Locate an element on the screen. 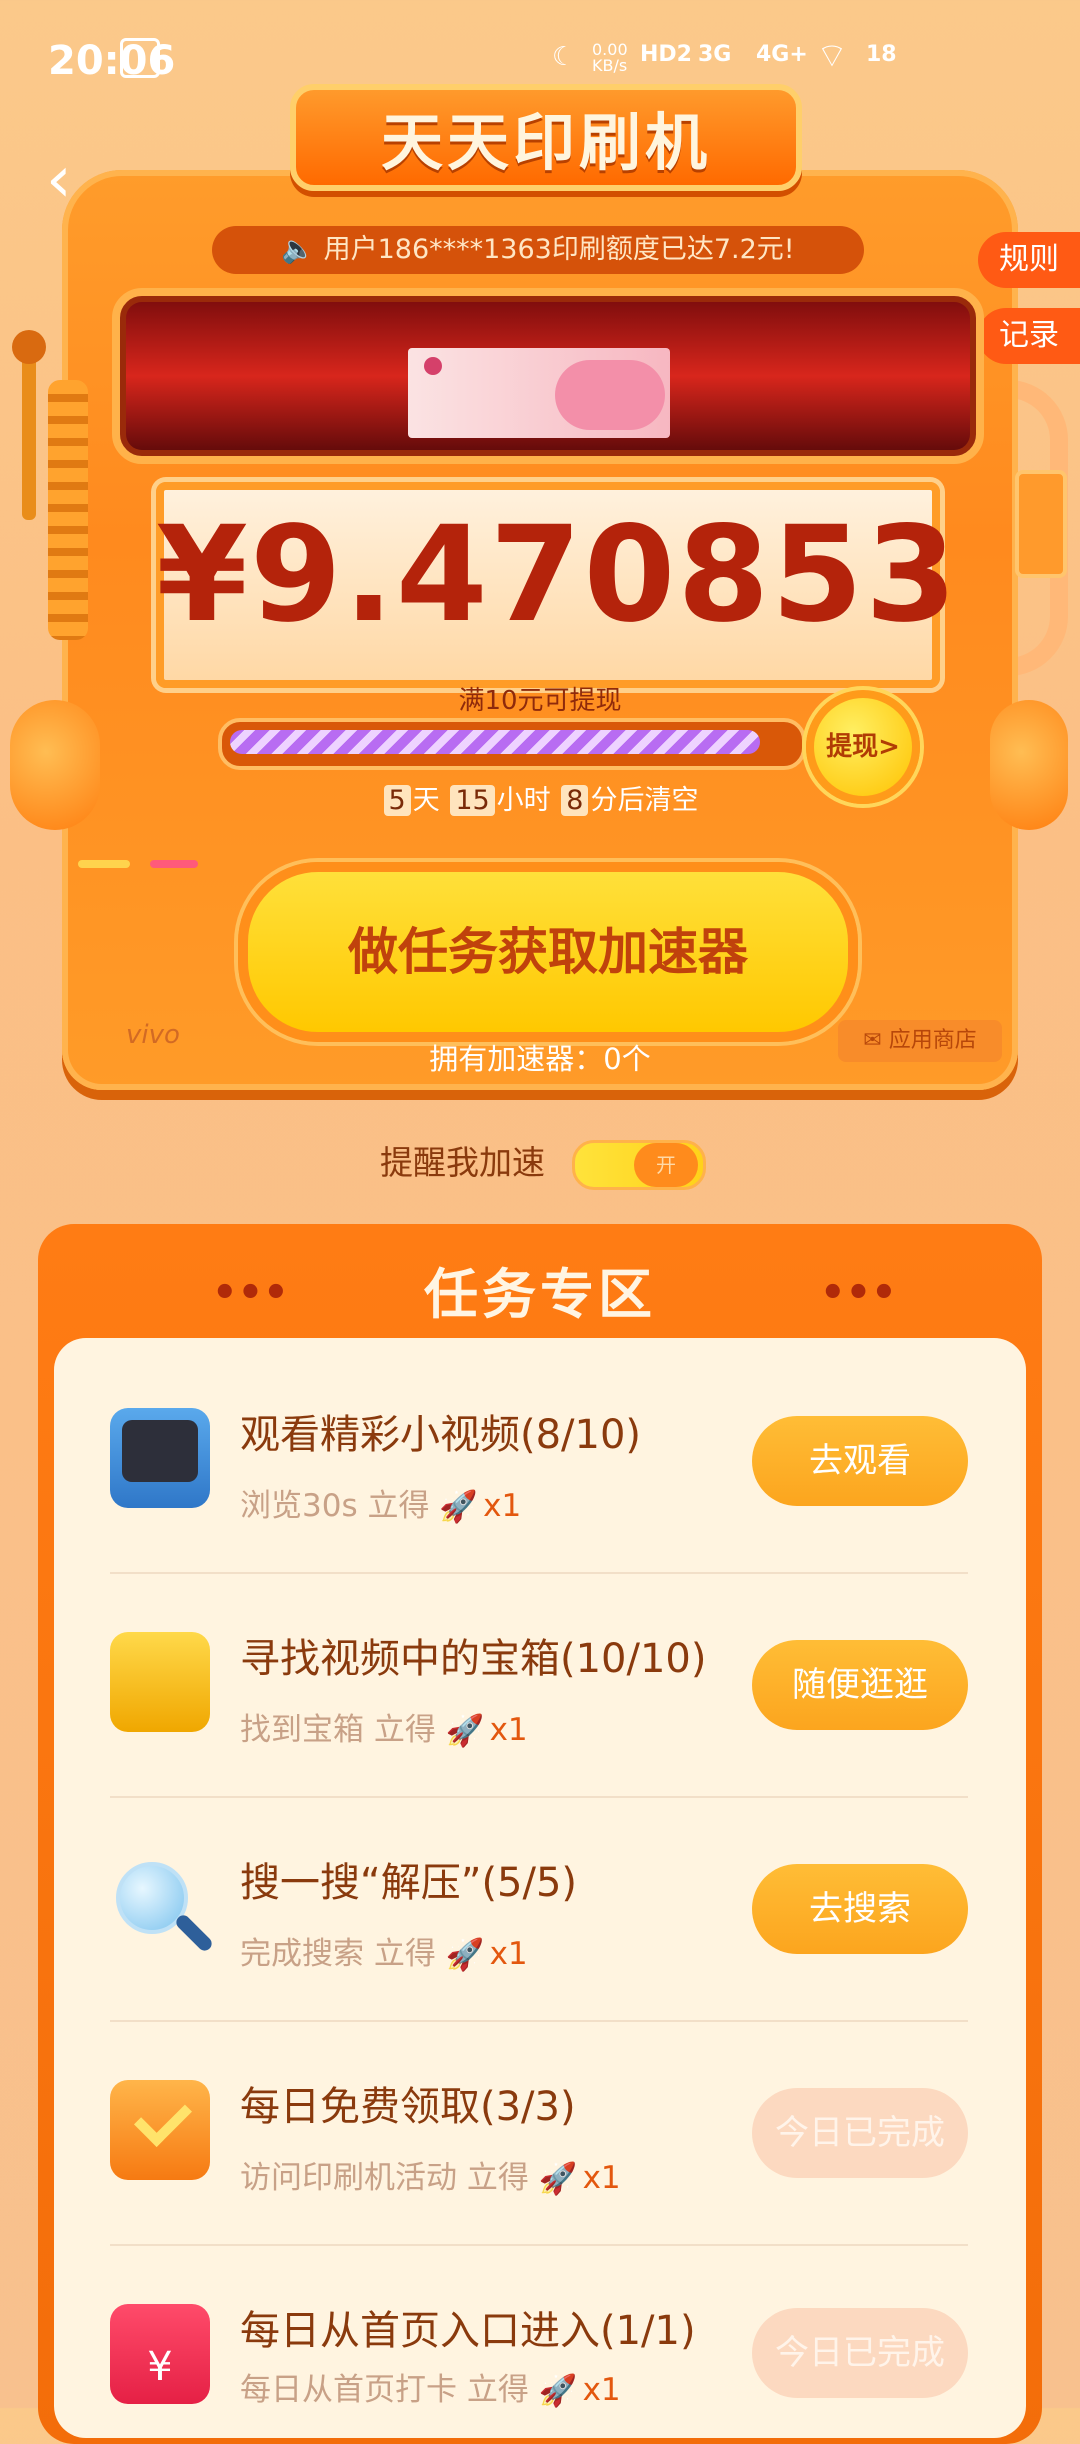  countdown-minutes-unit: 分后清空 is located at coordinates (644, 800).